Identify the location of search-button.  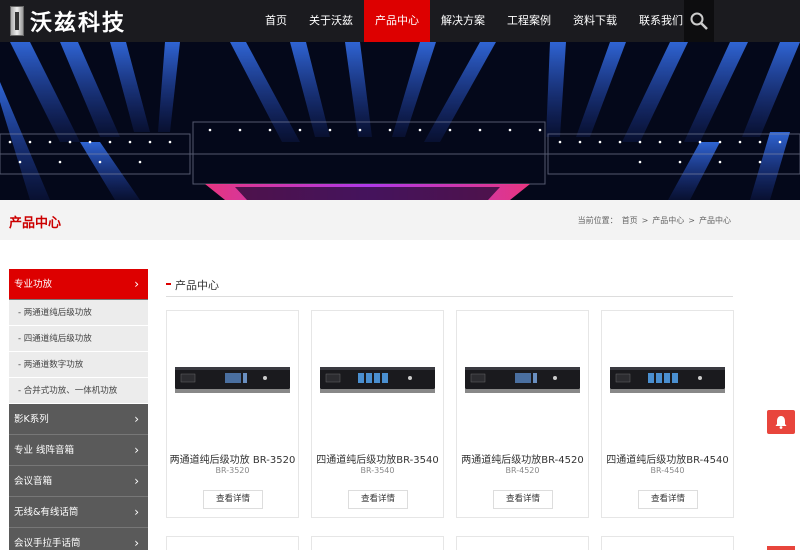
(699, 21).